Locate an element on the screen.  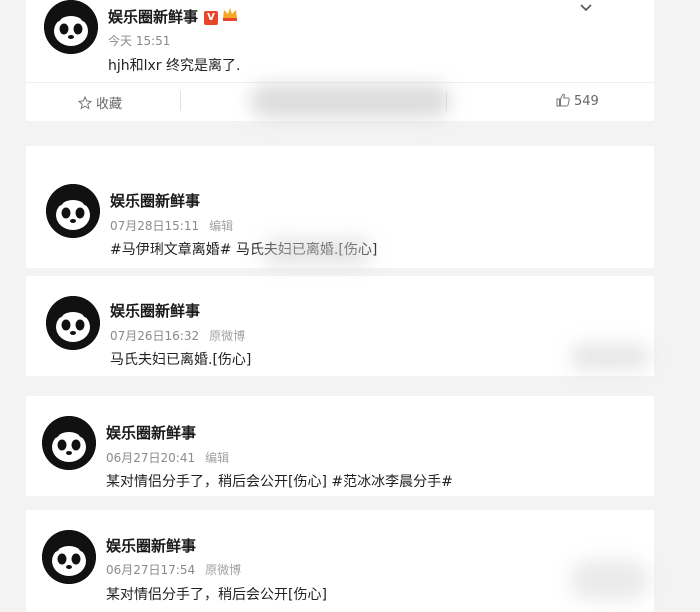
post-content: hjh和lxr 终究是离了. is located at coordinates (174, 66).